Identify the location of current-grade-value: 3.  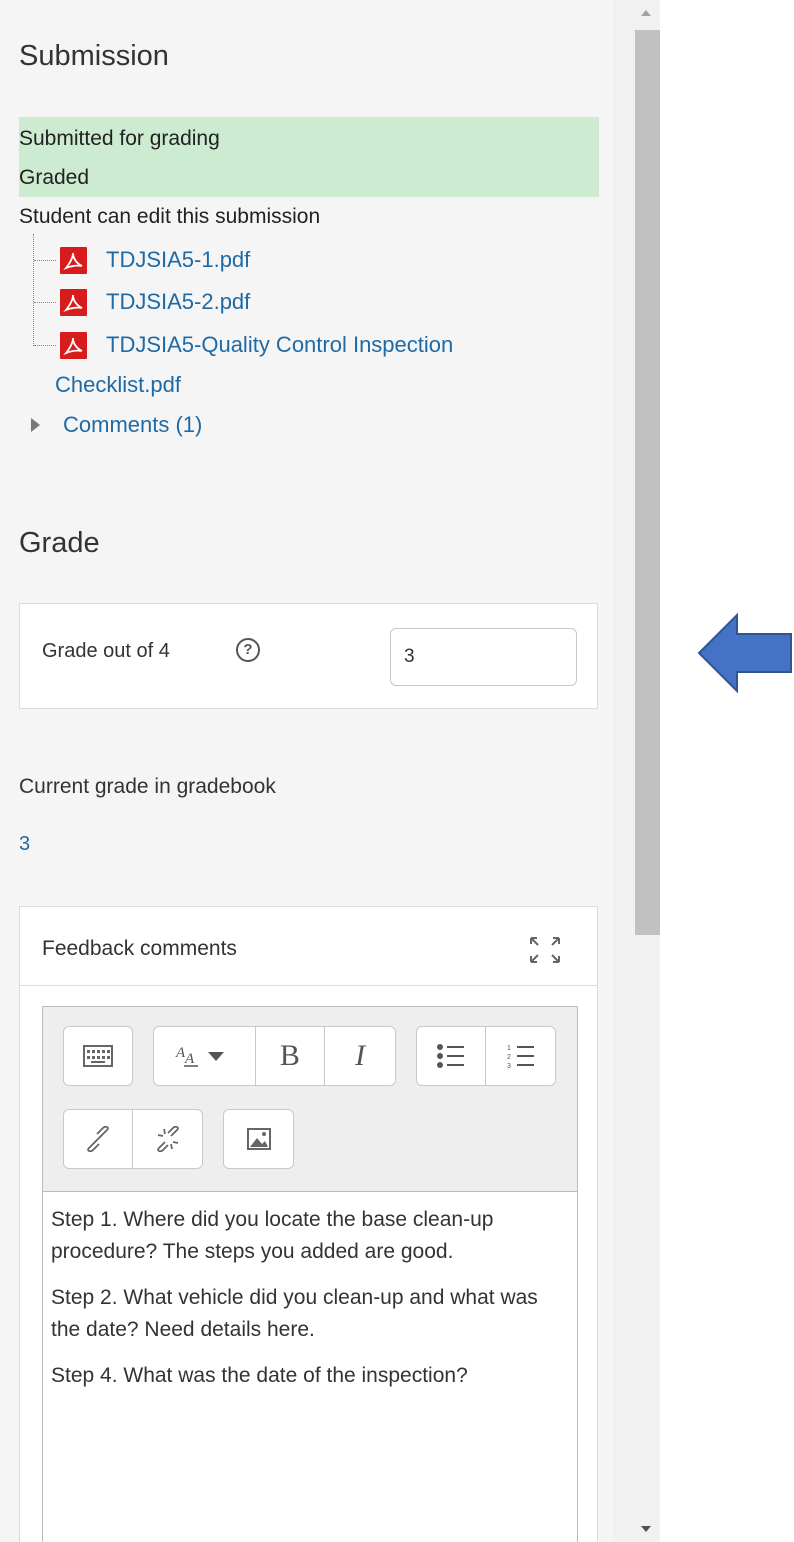
(24, 844).